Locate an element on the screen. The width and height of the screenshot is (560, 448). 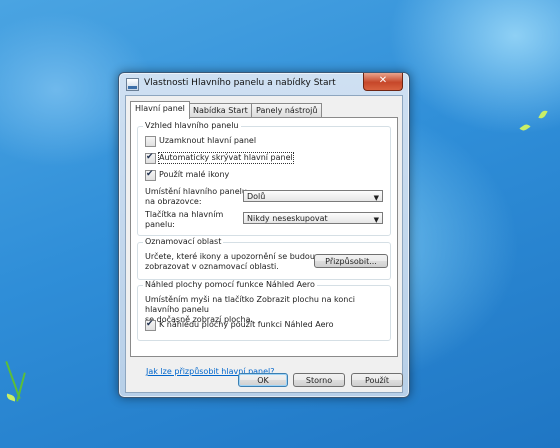
buttons-label-line: panelu: is located at coordinates (160, 224).